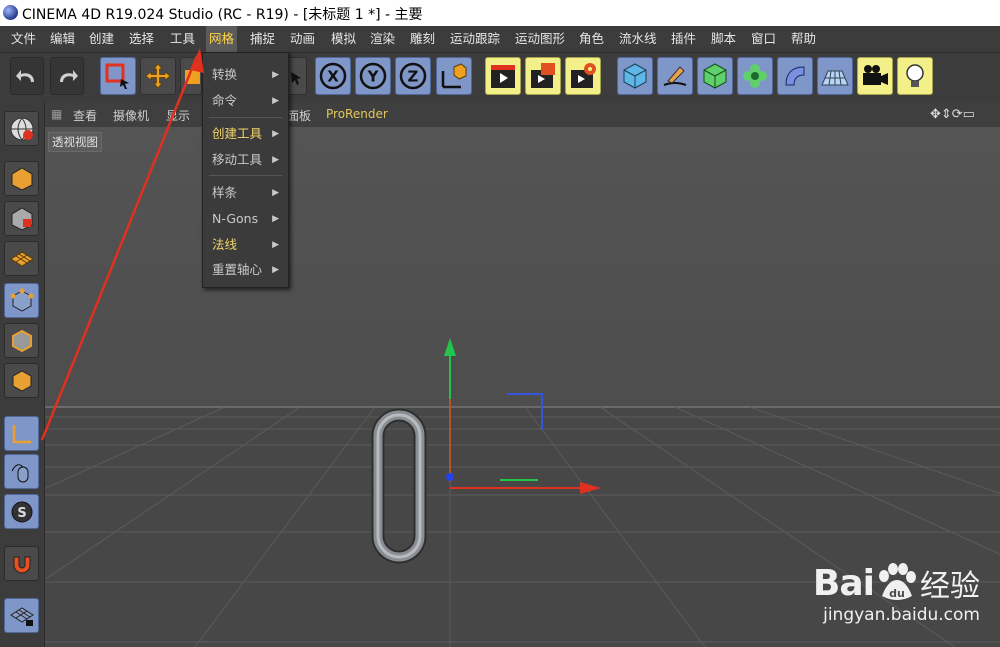 This screenshot has width=1000, height=647. Describe the element at coordinates (23, 39) in the screenshot. I see `menu-file: 文件` at that location.